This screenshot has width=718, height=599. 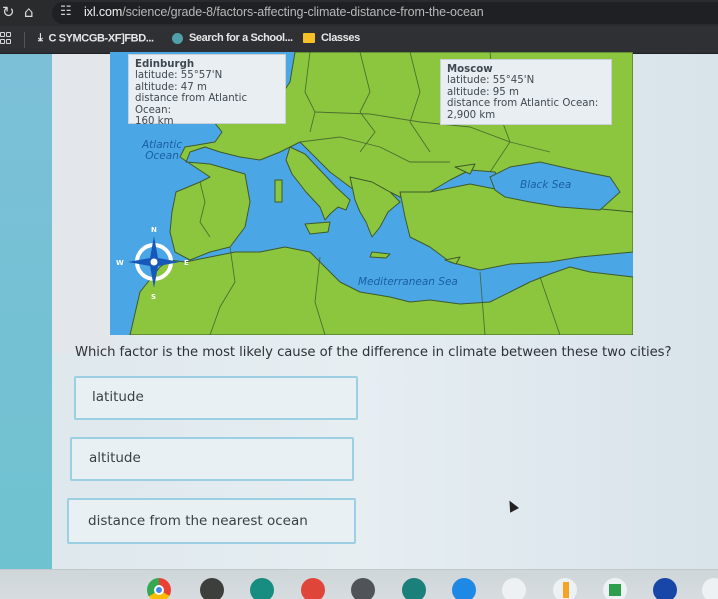 What do you see at coordinates (262, 588) in the screenshot?
I see `classroom-slides-icon` at bounding box center [262, 588].